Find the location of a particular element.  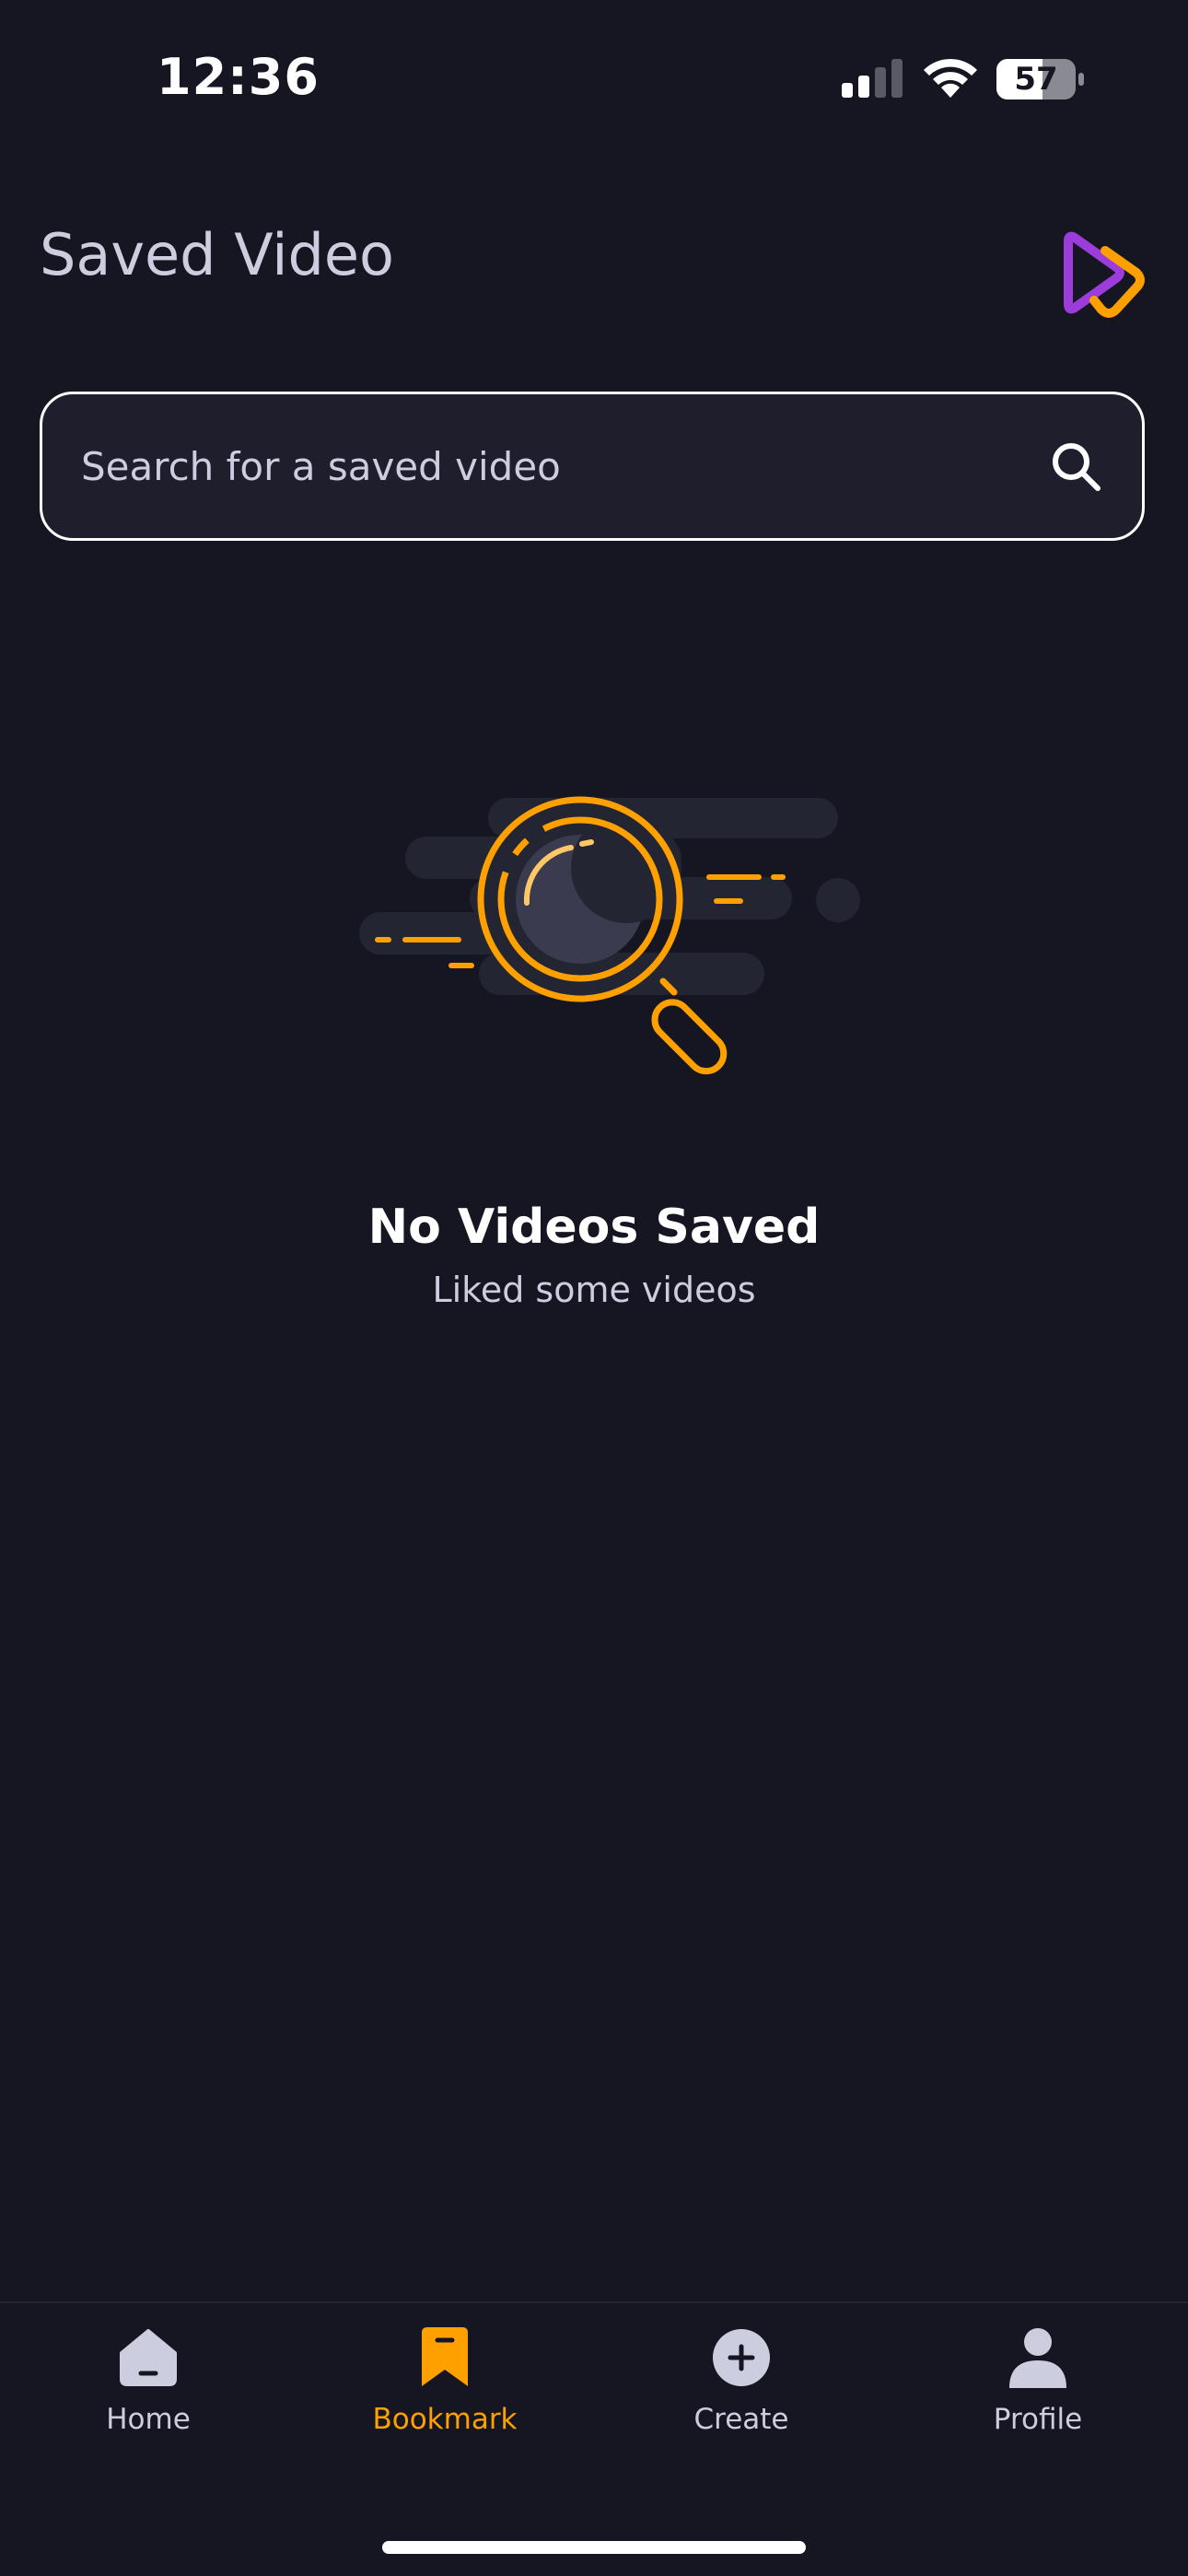

plus-circle-icon is located at coordinates (741, 2357).